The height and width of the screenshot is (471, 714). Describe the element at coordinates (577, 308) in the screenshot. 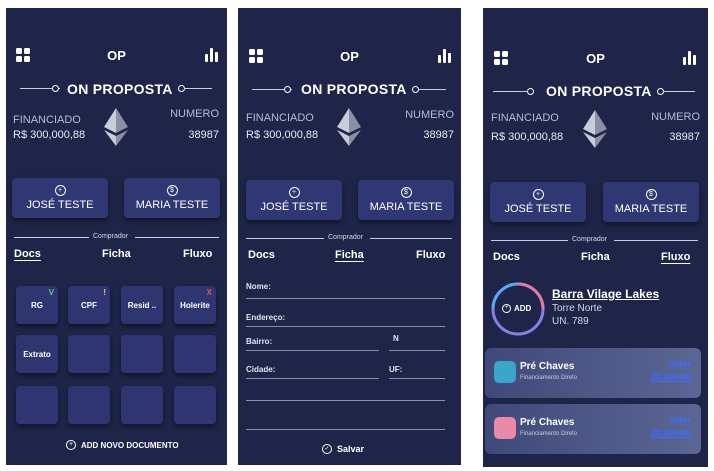

I see `property-tower: Torre Norte` at that location.